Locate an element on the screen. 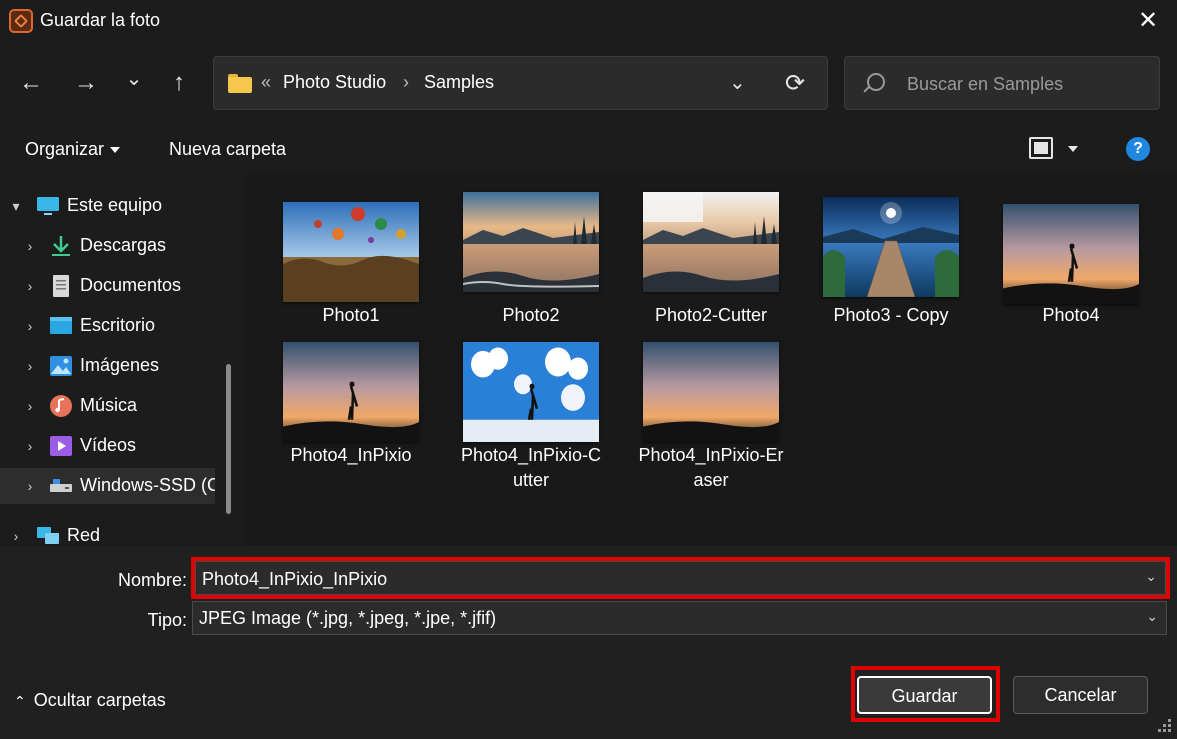 The image size is (1177, 739). hide-folders-button: ⌃ Ocultar carpetas is located at coordinates (90, 700).